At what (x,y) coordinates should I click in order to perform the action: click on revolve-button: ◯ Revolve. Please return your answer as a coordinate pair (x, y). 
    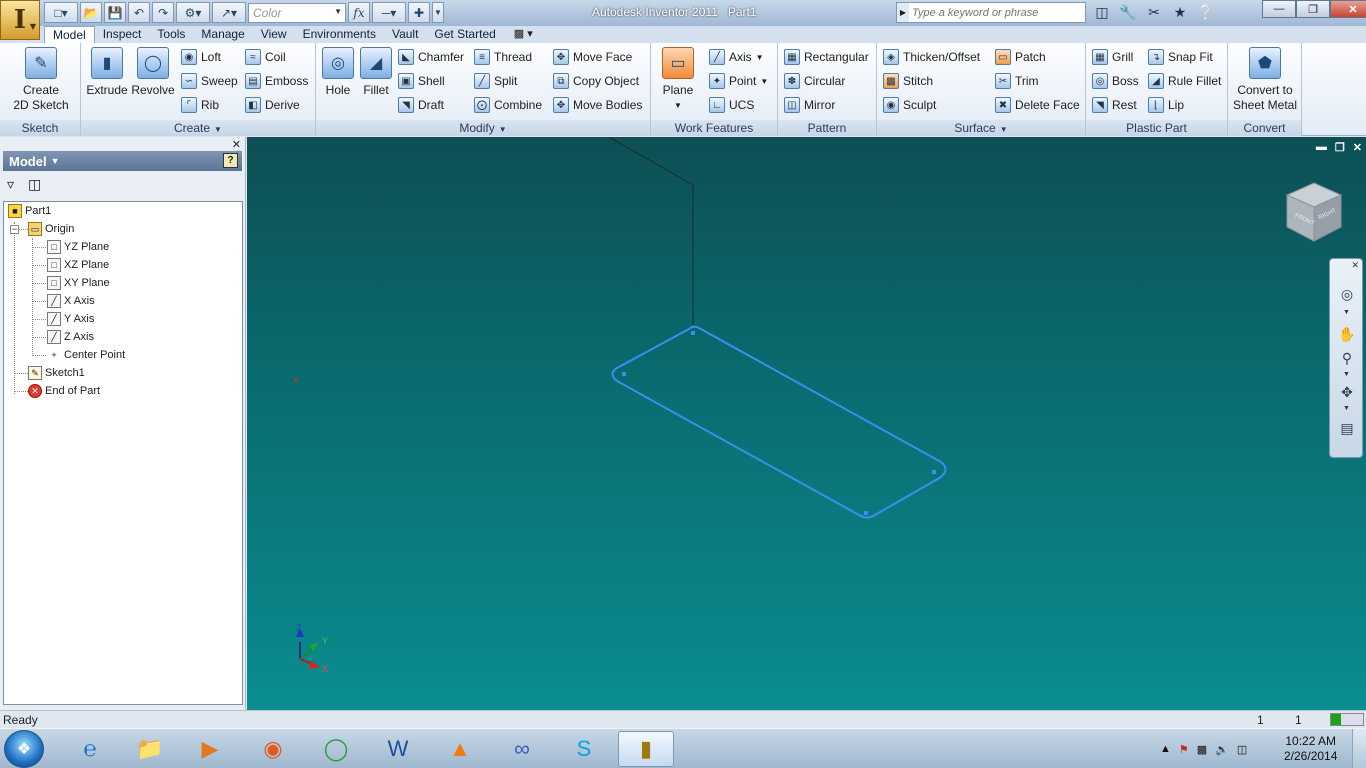
    Looking at the image, I should click on (153, 72).